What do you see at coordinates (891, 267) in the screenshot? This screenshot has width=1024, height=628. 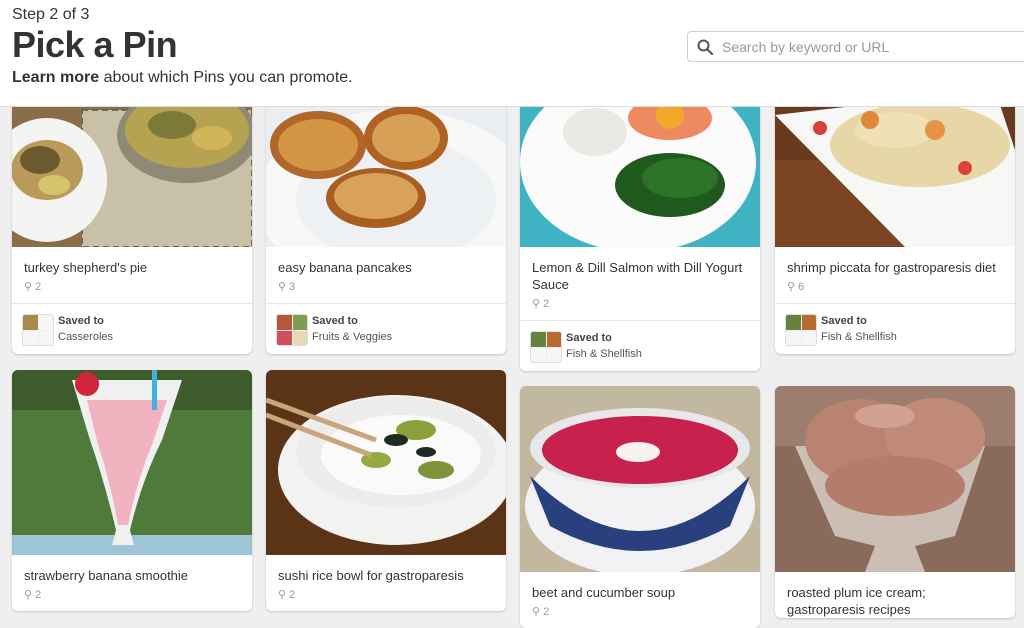 I see `pin-caption: shrimp piccata for gastroparesis diet` at bounding box center [891, 267].